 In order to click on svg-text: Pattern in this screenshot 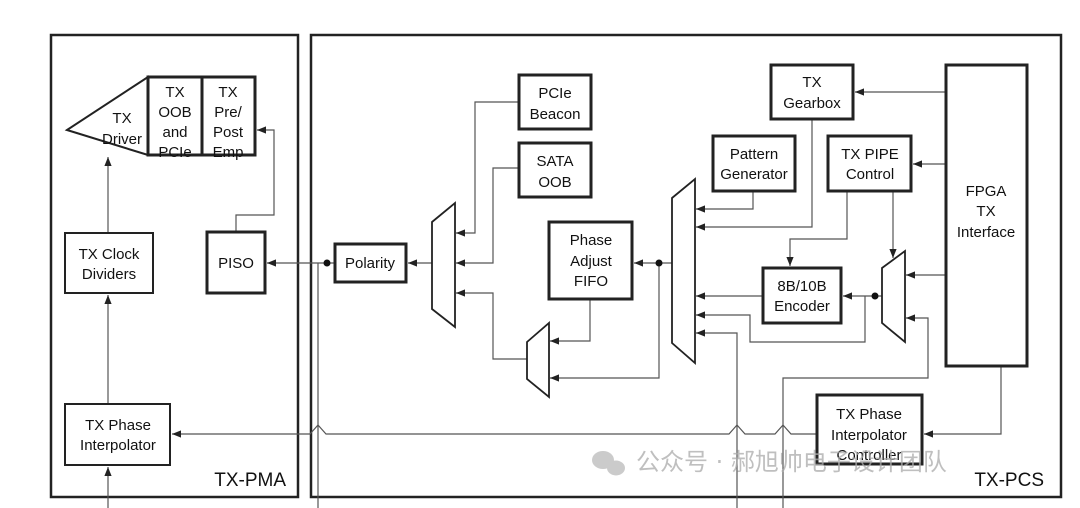, I will do `click(754, 154)`.